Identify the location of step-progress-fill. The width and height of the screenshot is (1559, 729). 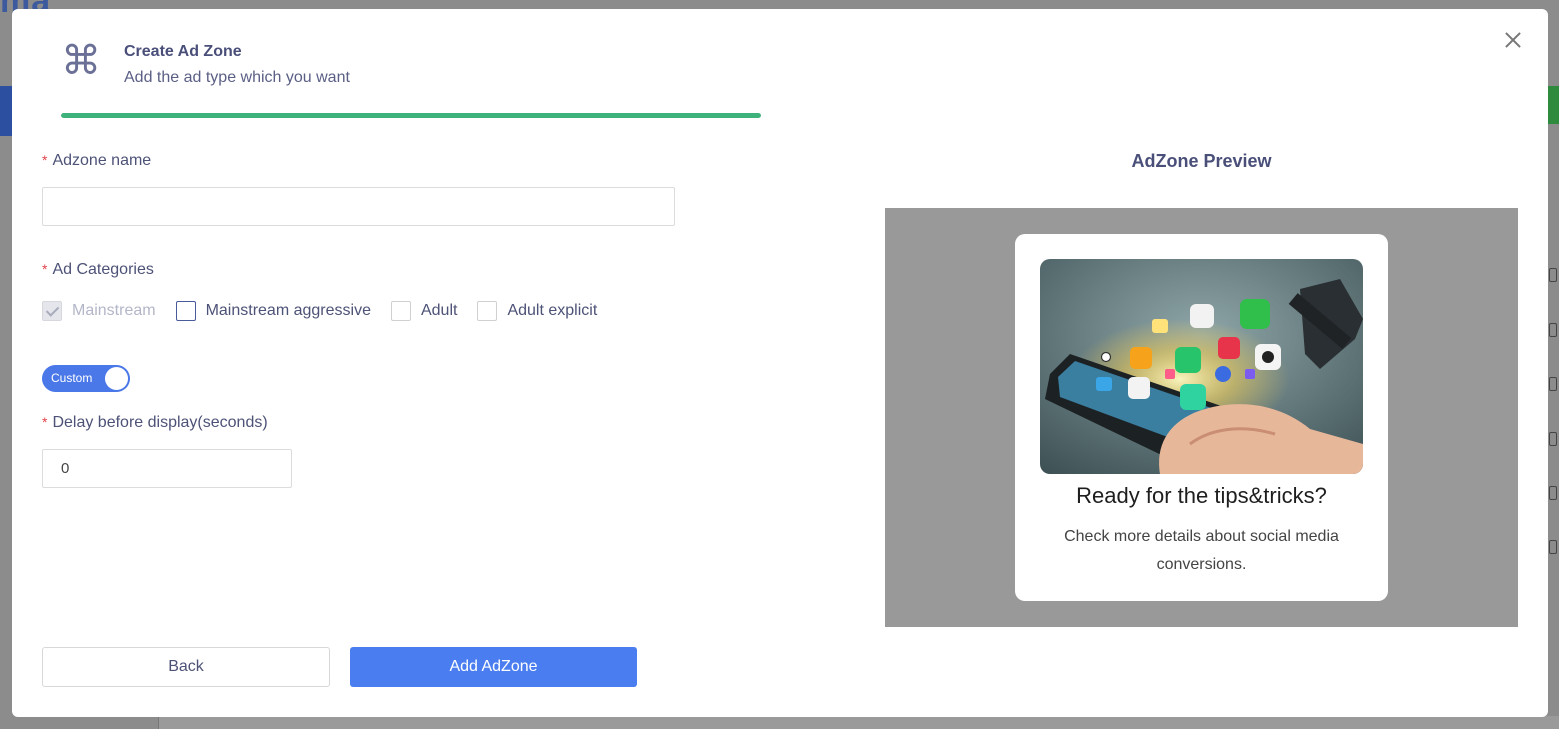
(411, 115).